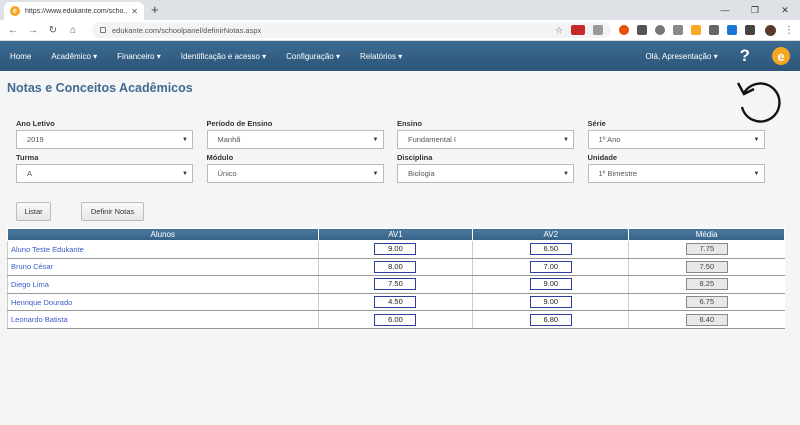  What do you see at coordinates (745, 56) in the screenshot?
I see `help-icon: ?` at bounding box center [745, 56].